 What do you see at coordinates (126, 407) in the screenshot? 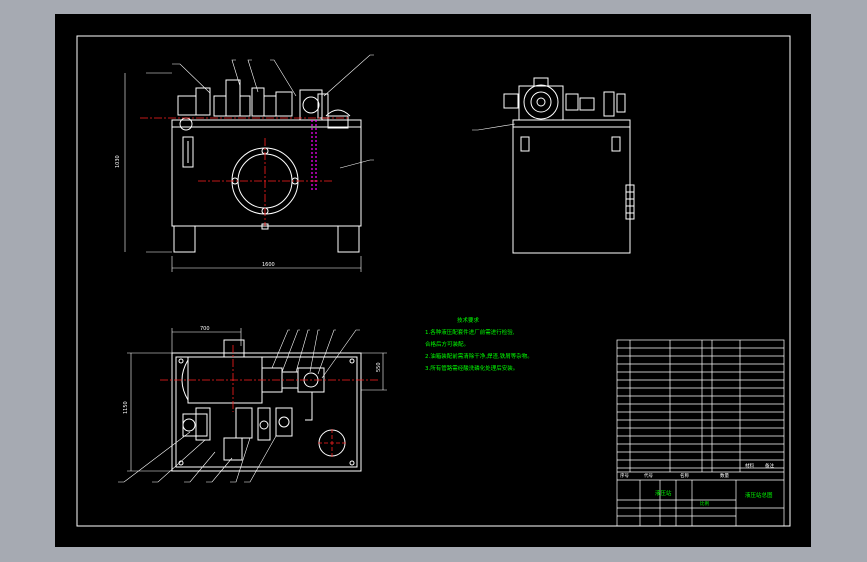
I see `plan-height-dim: 1150` at bounding box center [126, 407].